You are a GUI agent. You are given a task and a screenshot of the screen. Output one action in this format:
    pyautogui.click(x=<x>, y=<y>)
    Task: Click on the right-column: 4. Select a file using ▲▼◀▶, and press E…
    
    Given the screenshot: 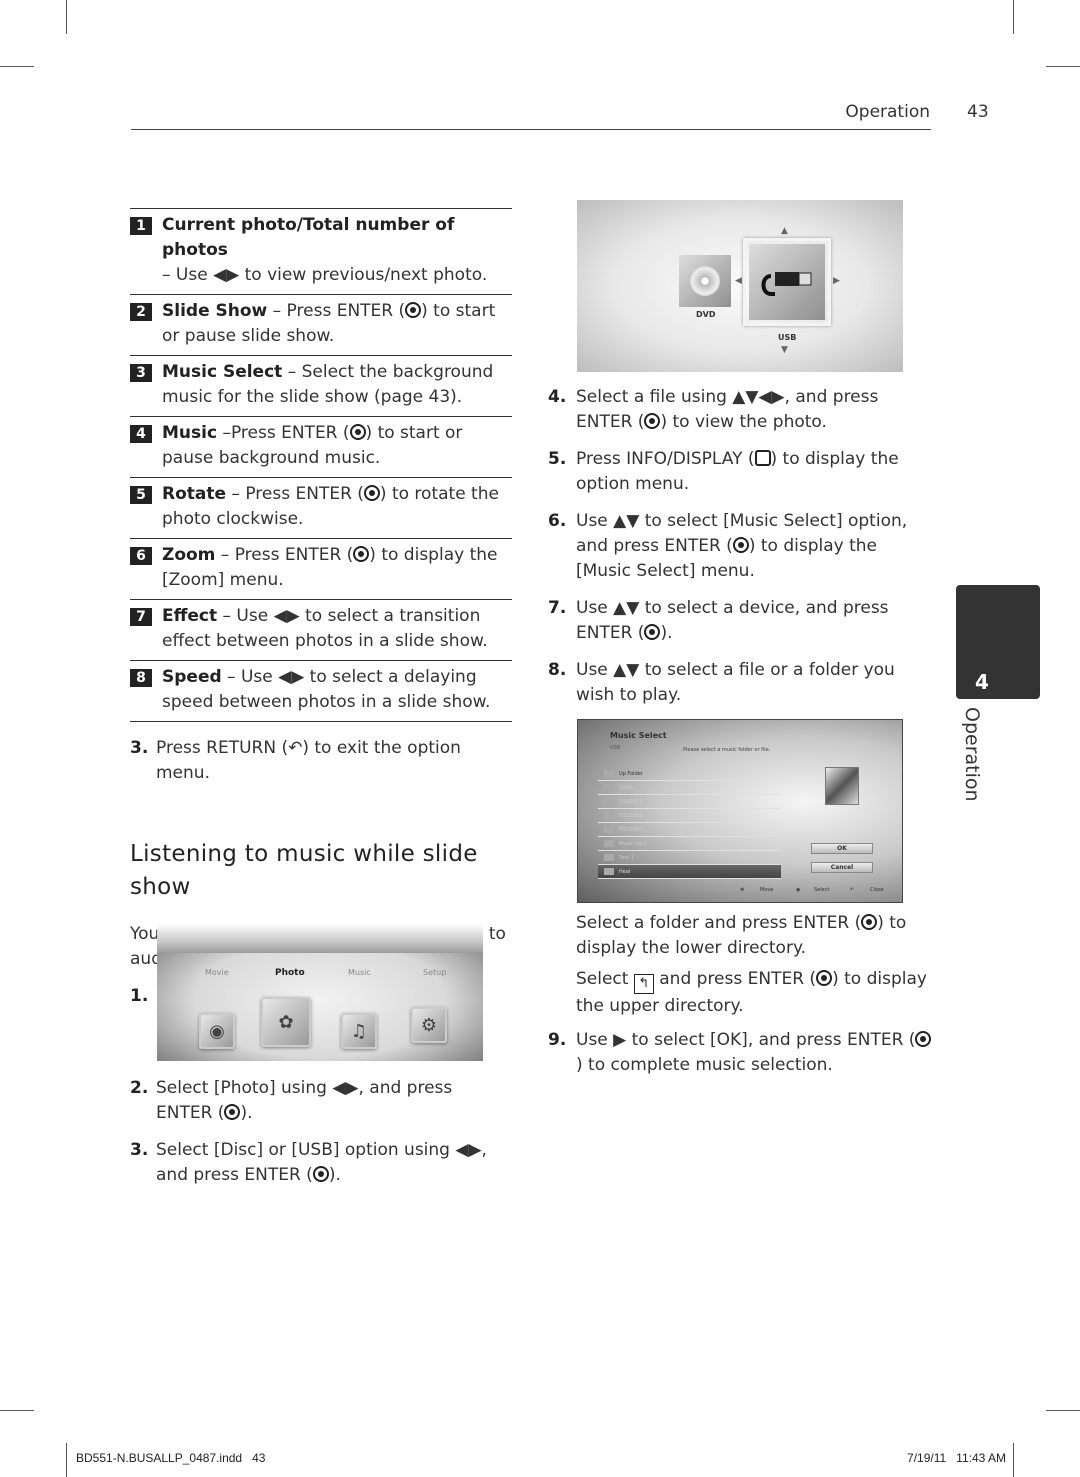 What is the action you would take?
    pyautogui.click(x=740, y=546)
    